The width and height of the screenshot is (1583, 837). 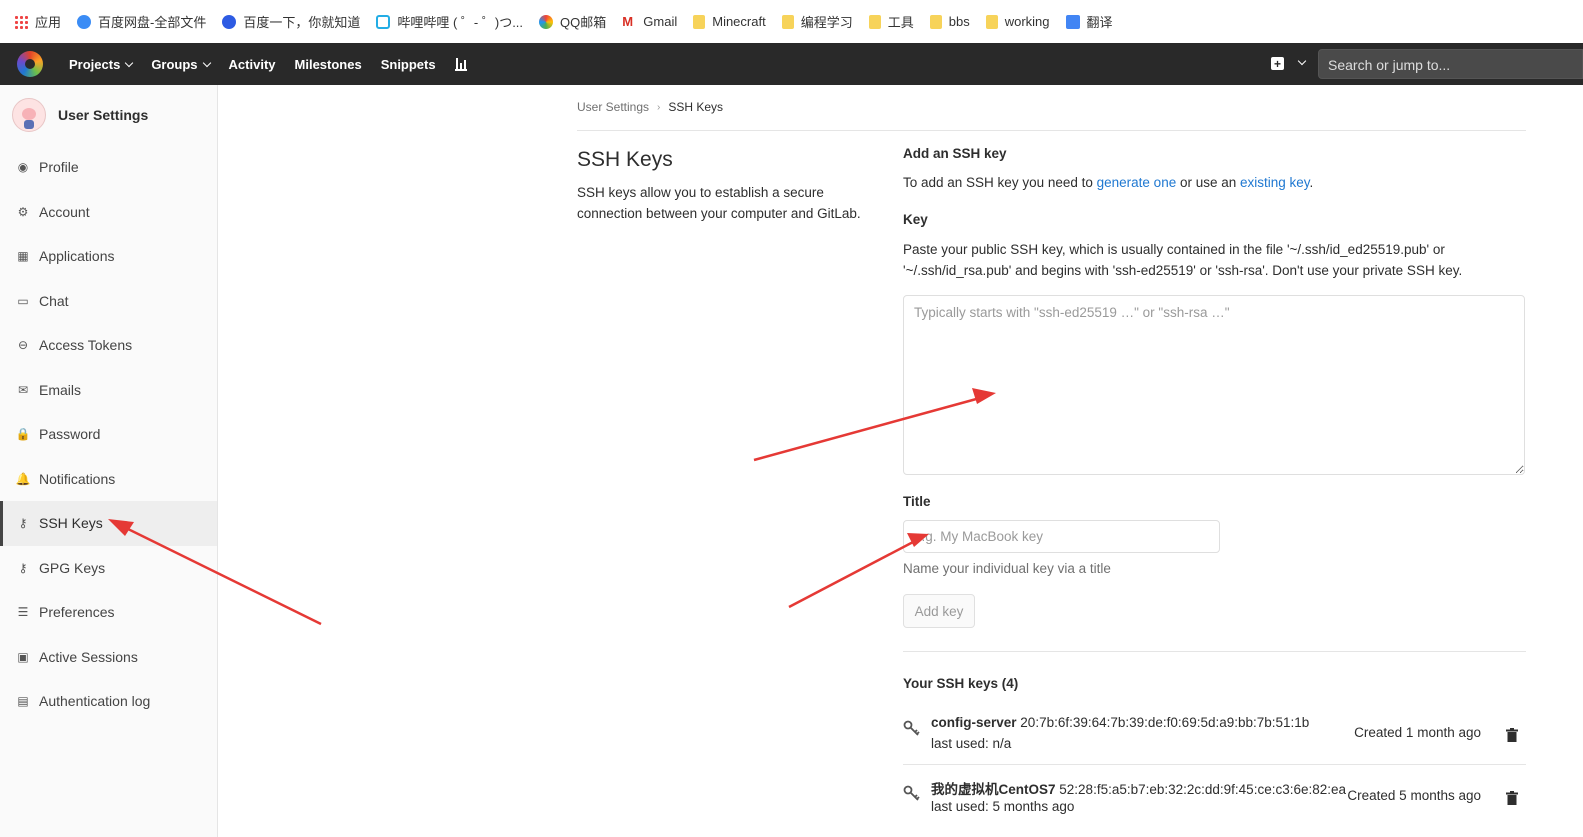 I want to click on key-textarea, so click(x=1214, y=385).